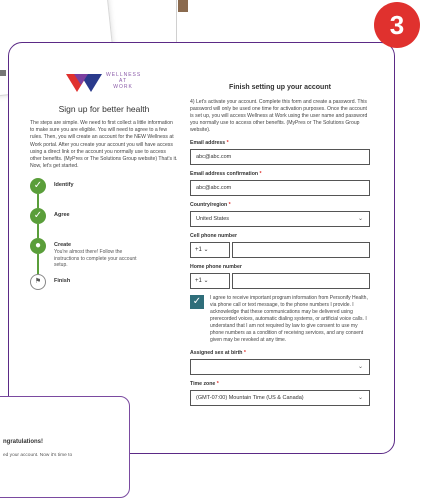 This screenshot has width=425, height=498. I want to click on logo-mark-purple, so click(81, 79).